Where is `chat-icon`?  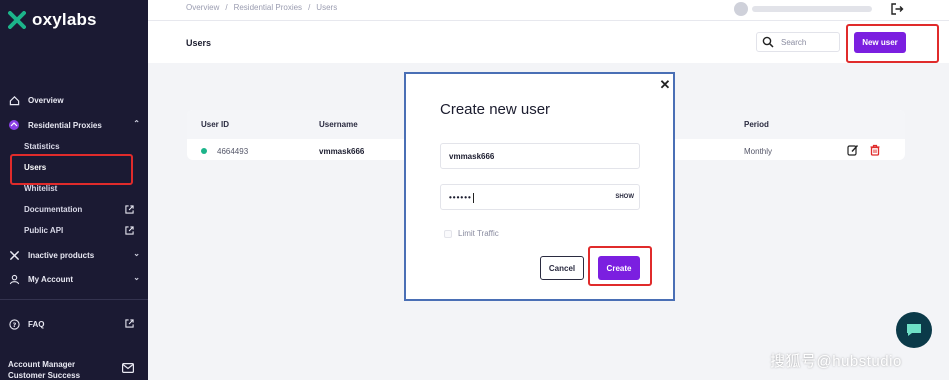
chat-icon is located at coordinates (914, 330).